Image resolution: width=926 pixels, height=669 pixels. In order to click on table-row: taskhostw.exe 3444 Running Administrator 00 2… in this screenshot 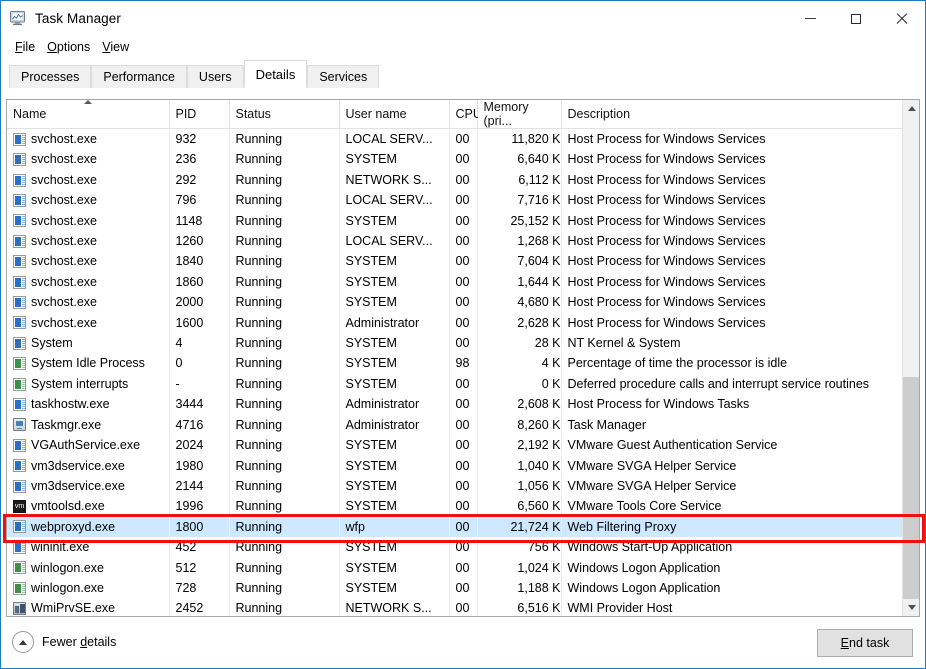, I will do `click(458, 404)`.